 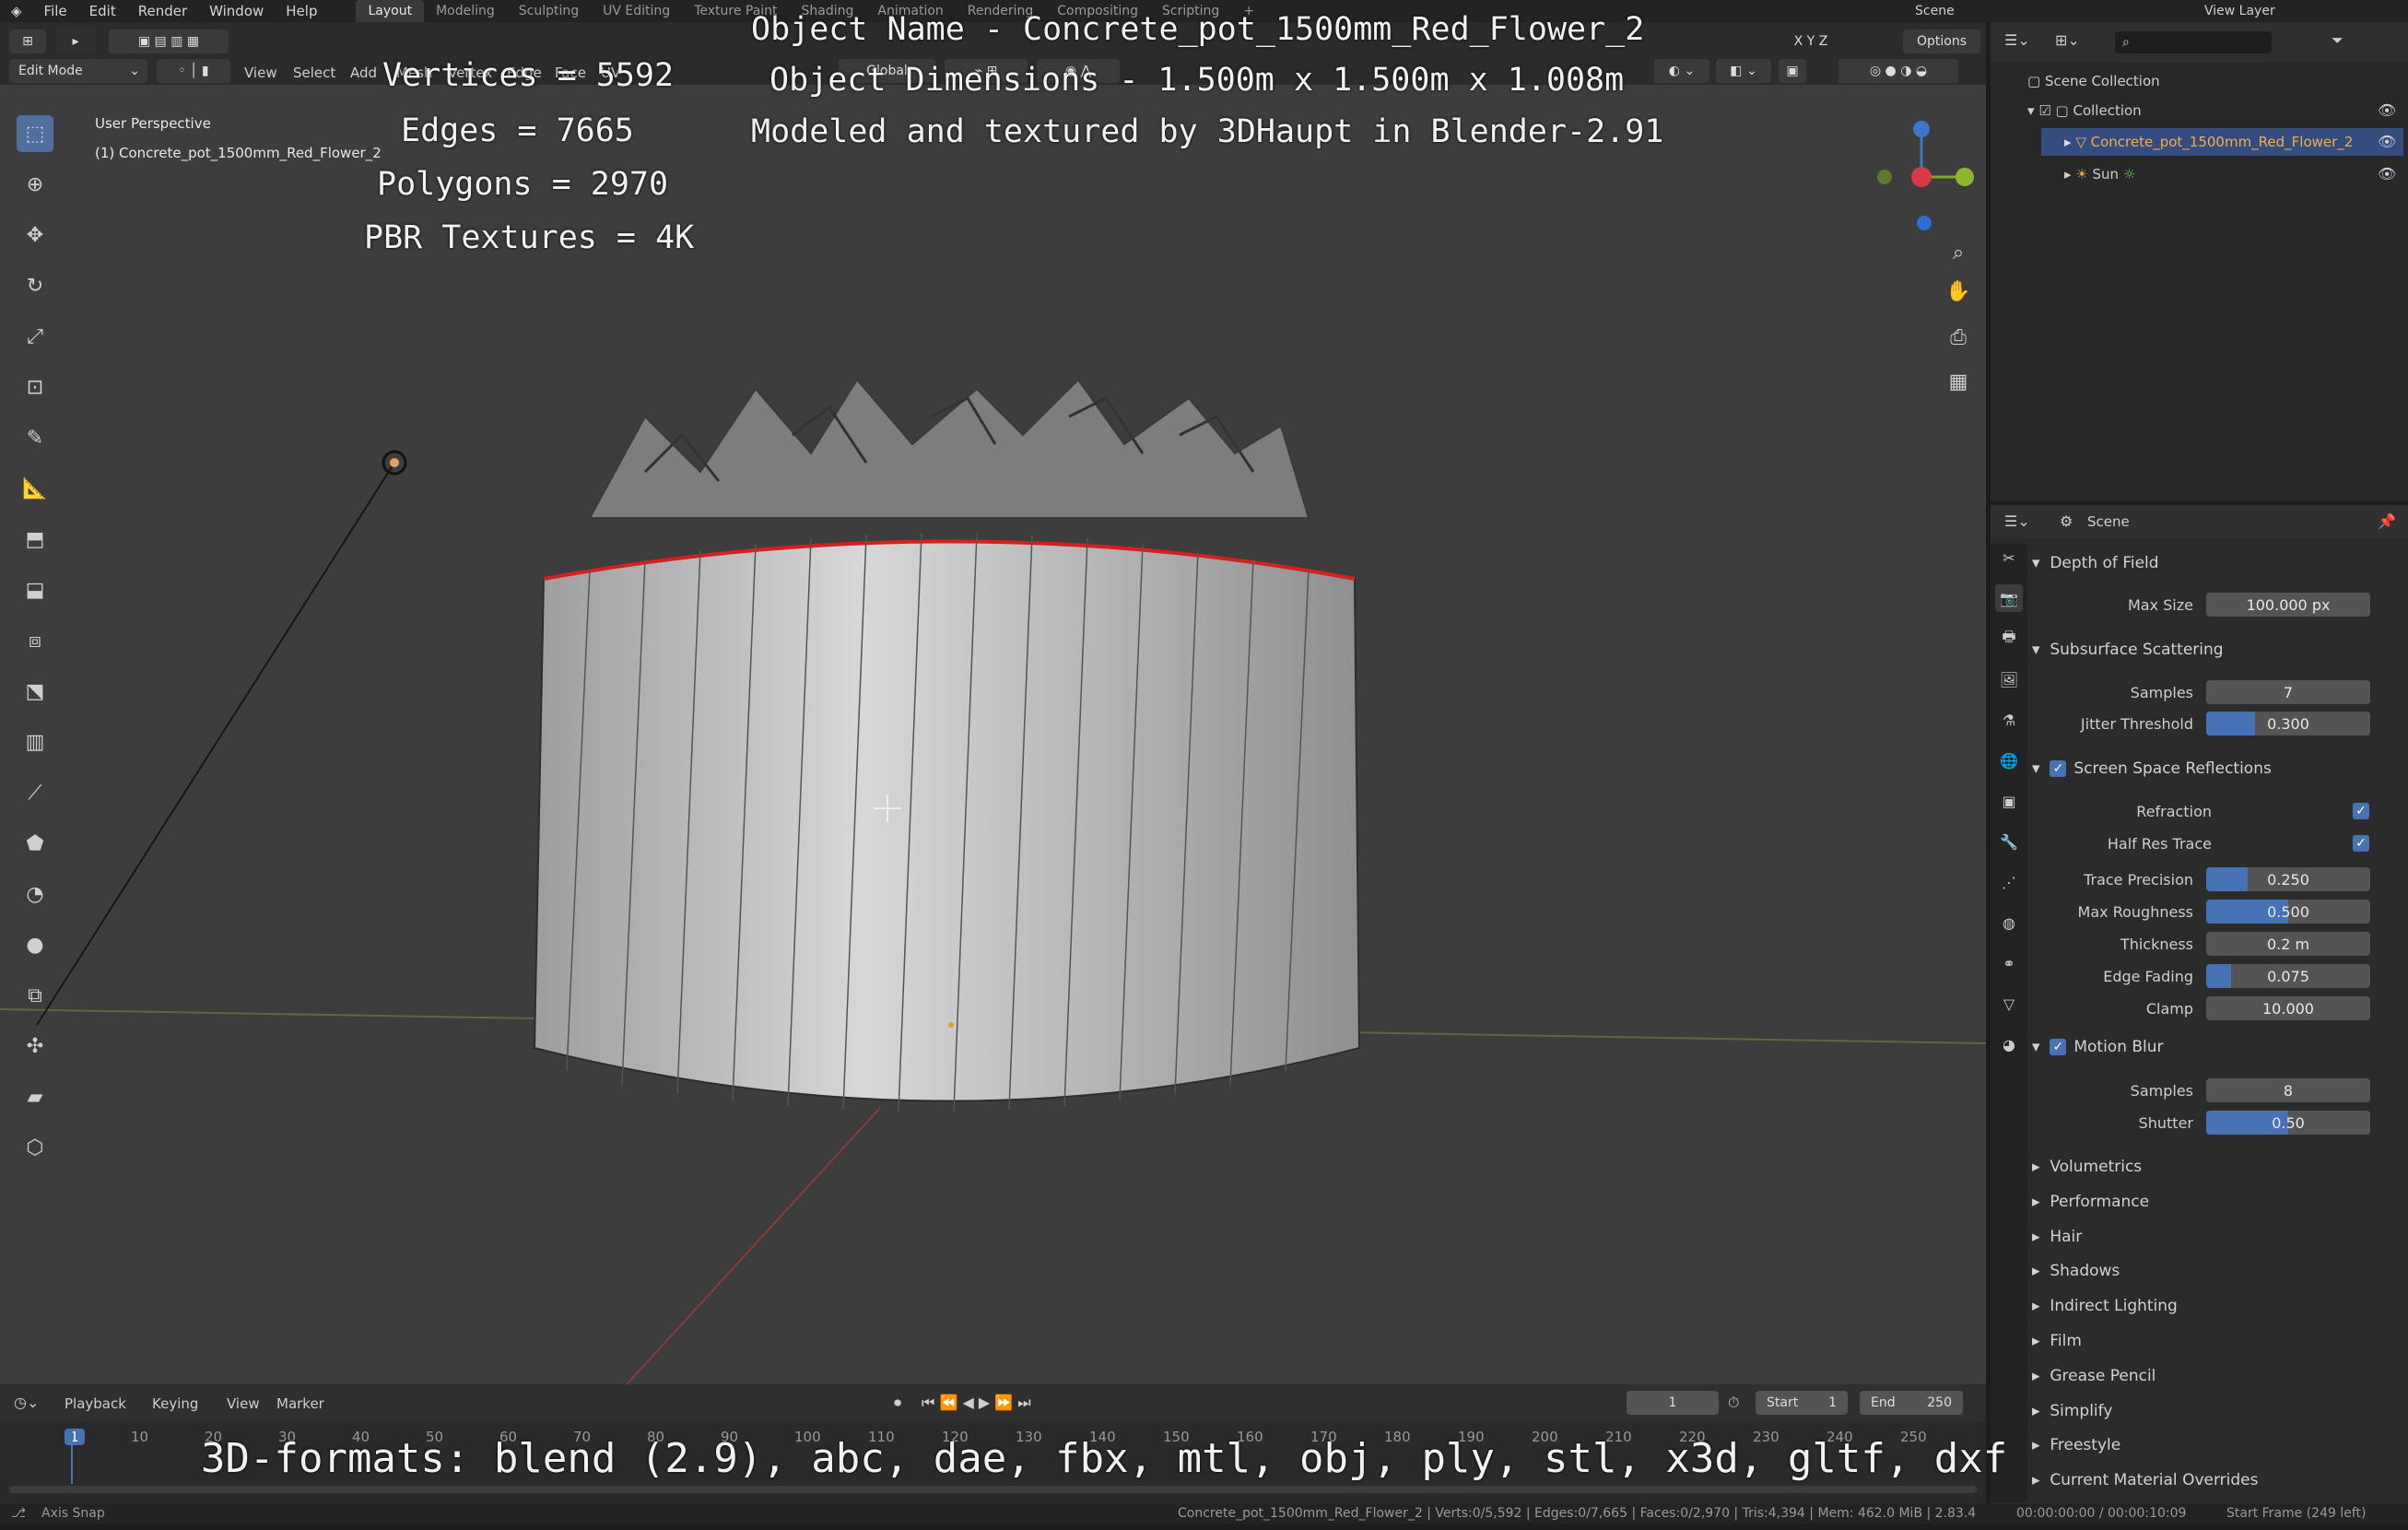 I want to click on header-menu-select: Select, so click(x=314, y=73).